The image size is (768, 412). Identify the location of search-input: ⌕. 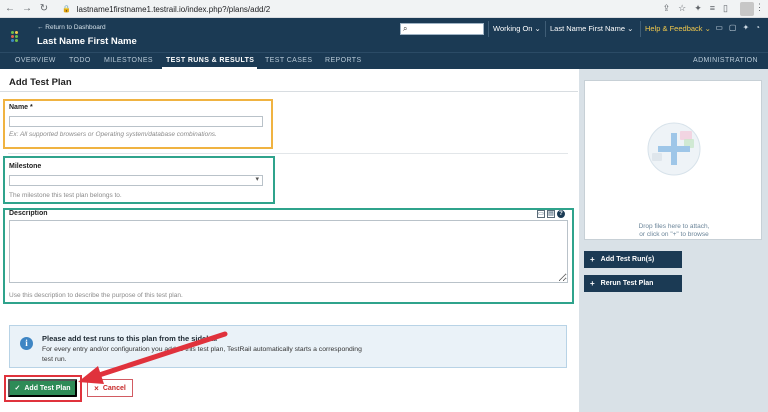
(442, 29).